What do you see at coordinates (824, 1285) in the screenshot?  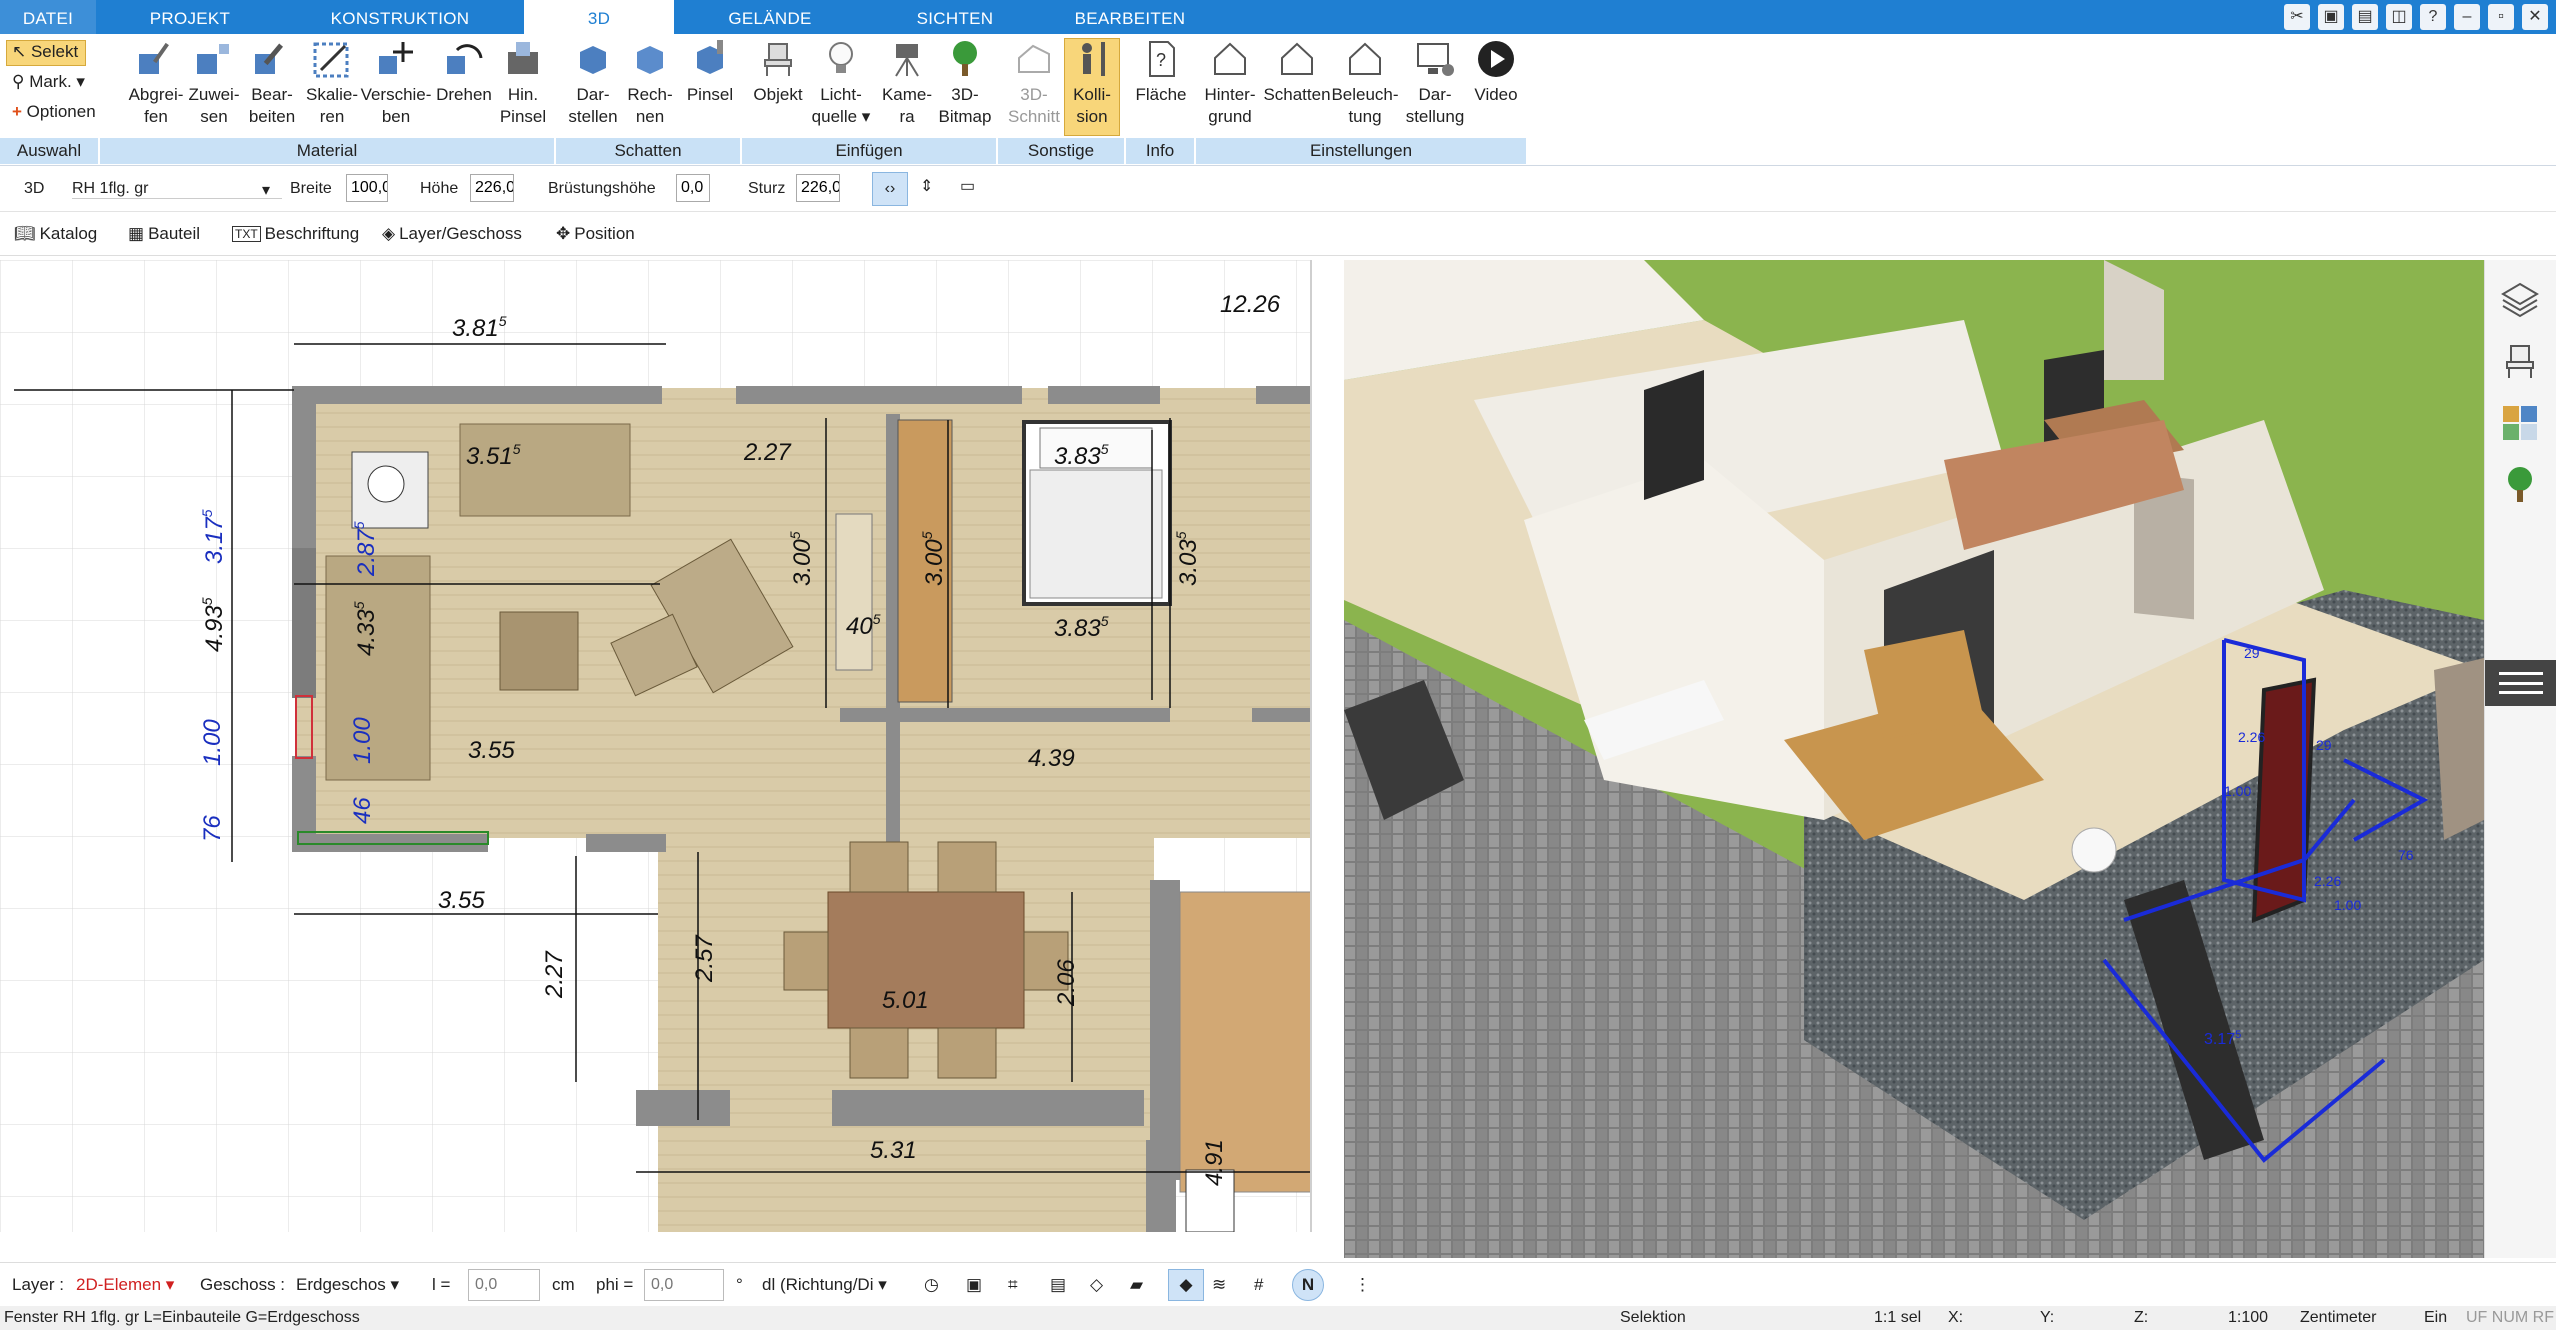 I see `dl-select: dl (Richtung/Di ▾` at bounding box center [824, 1285].